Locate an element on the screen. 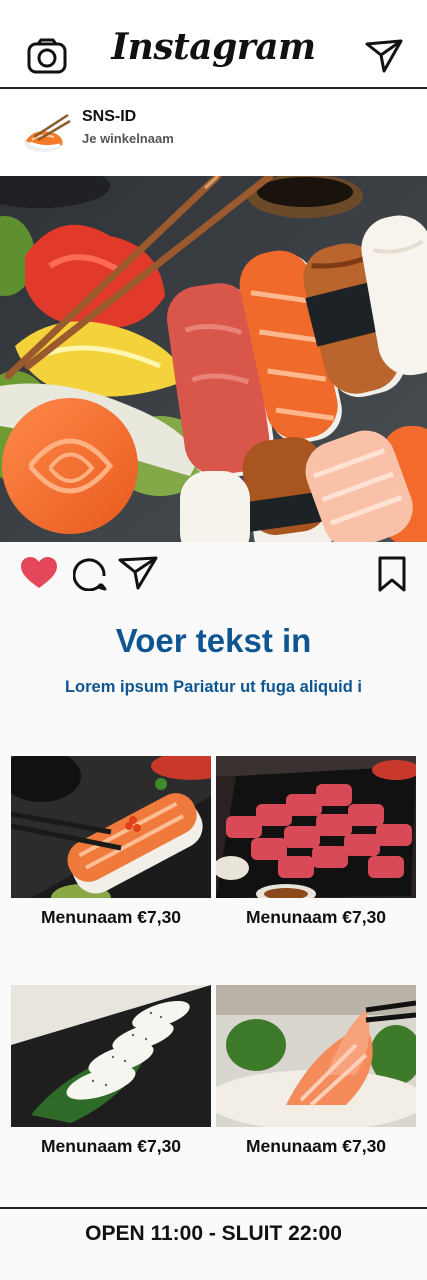 Image resolution: width=427 pixels, height=1280 pixels. bookmark-icon is located at coordinates (392, 574).